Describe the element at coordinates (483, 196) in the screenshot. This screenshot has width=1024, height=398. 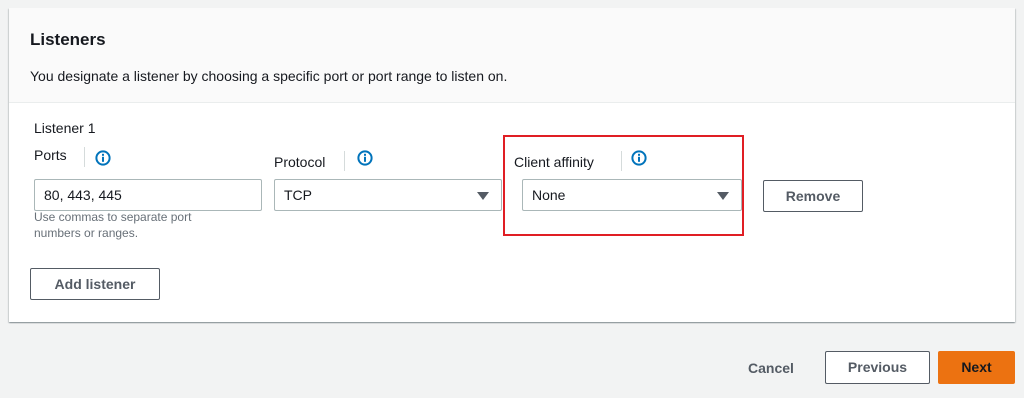
I see `caret-down-icon` at that location.